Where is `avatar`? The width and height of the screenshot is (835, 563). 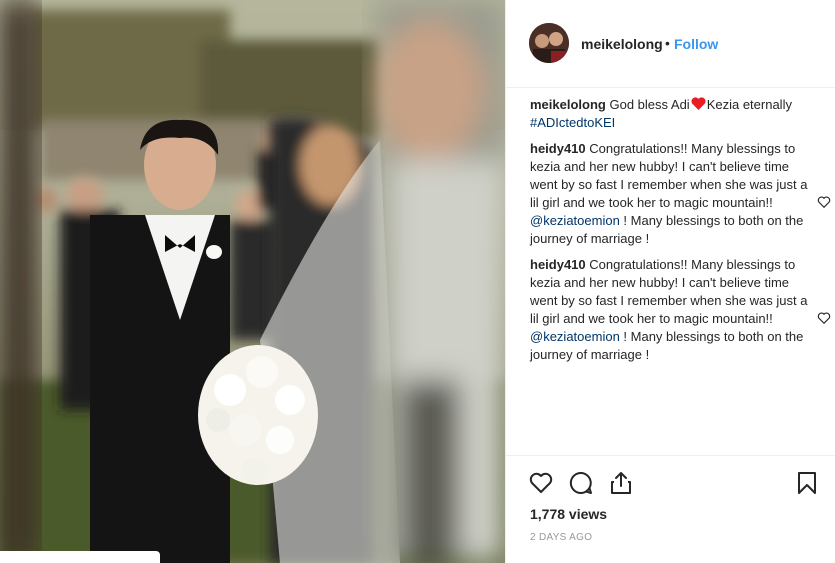 avatar is located at coordinates (549, 43).